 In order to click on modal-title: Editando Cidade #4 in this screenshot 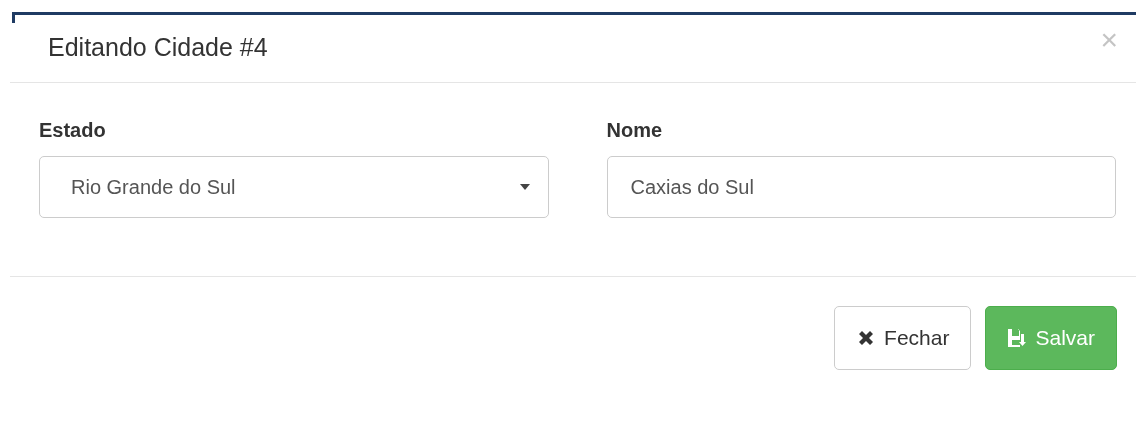, I will do `click(158, 47)`.